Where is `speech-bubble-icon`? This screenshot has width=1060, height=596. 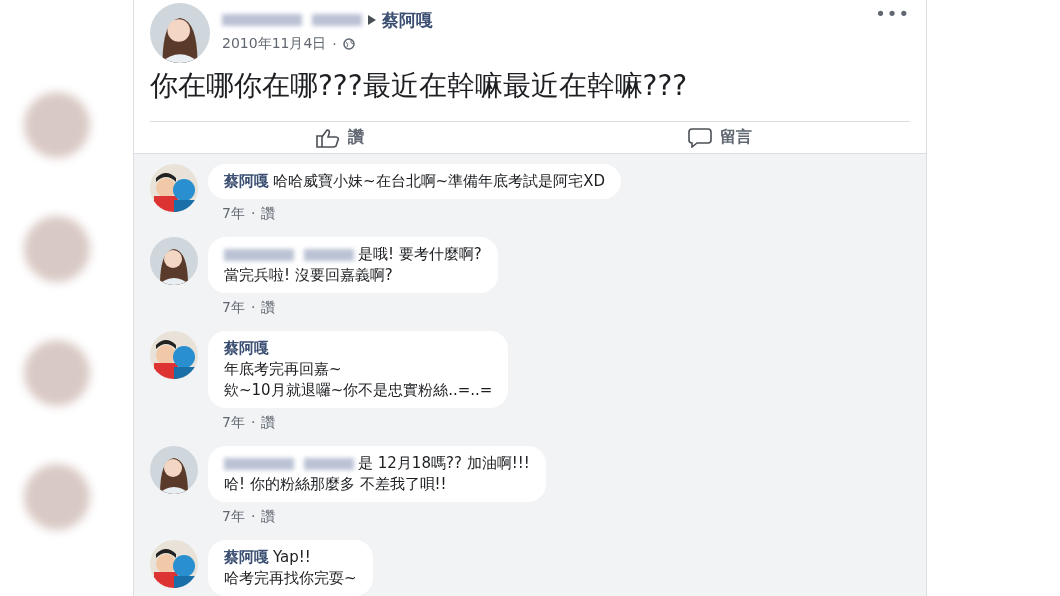
speech-bubble-icon is located at coordinates (700, 137).